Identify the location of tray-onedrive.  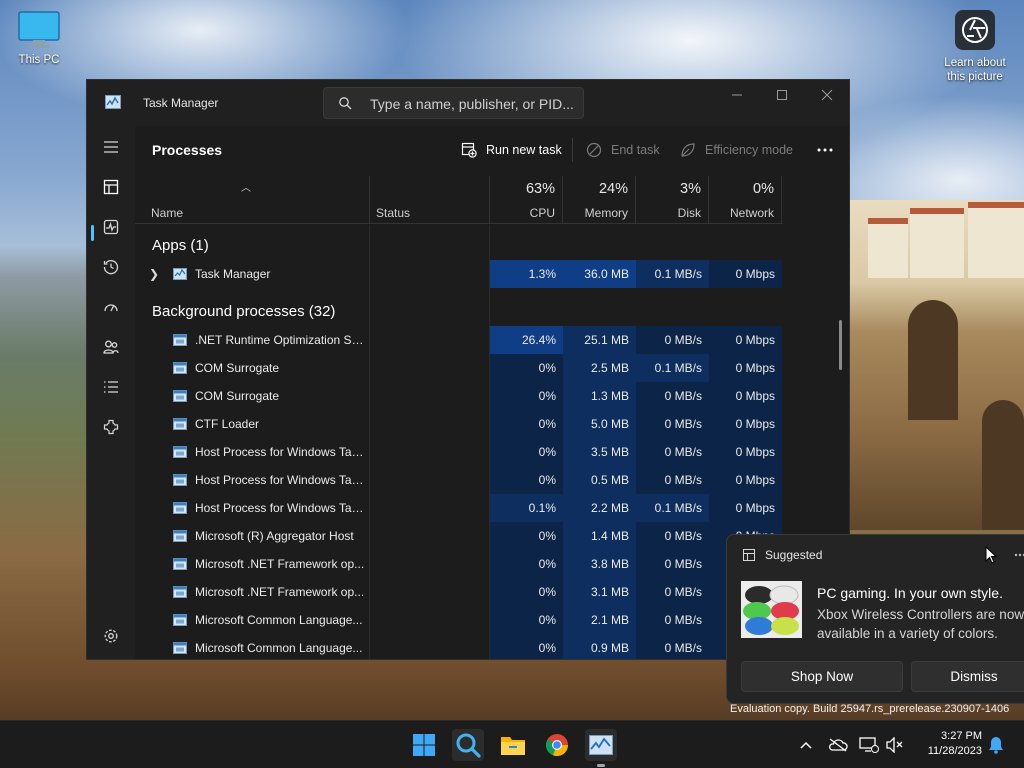
(838, 745).